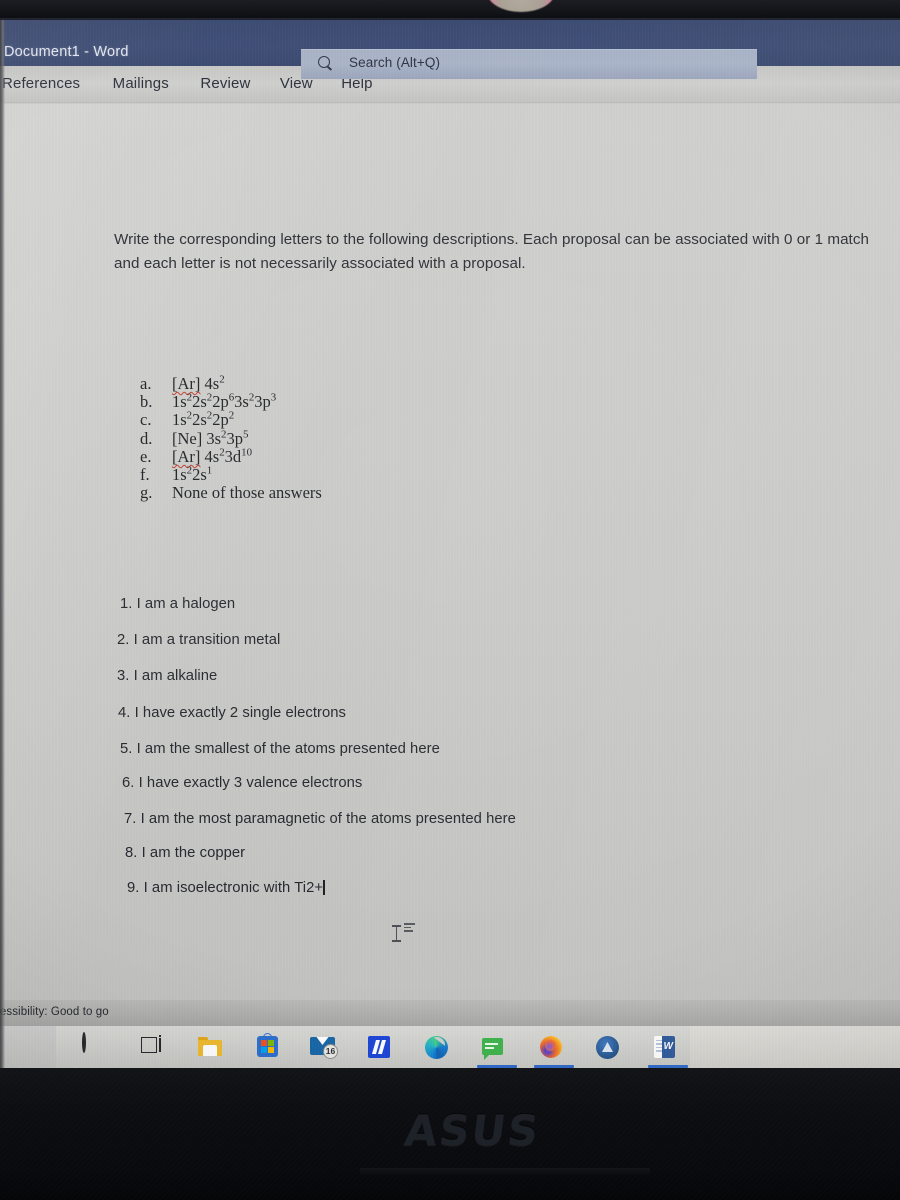 The height and width of the screenshot is (1200, 900). What do you see at coordinates (225, 79) in the screenshot?
I see `tab-review: Review` at bounding box center [225, 79].